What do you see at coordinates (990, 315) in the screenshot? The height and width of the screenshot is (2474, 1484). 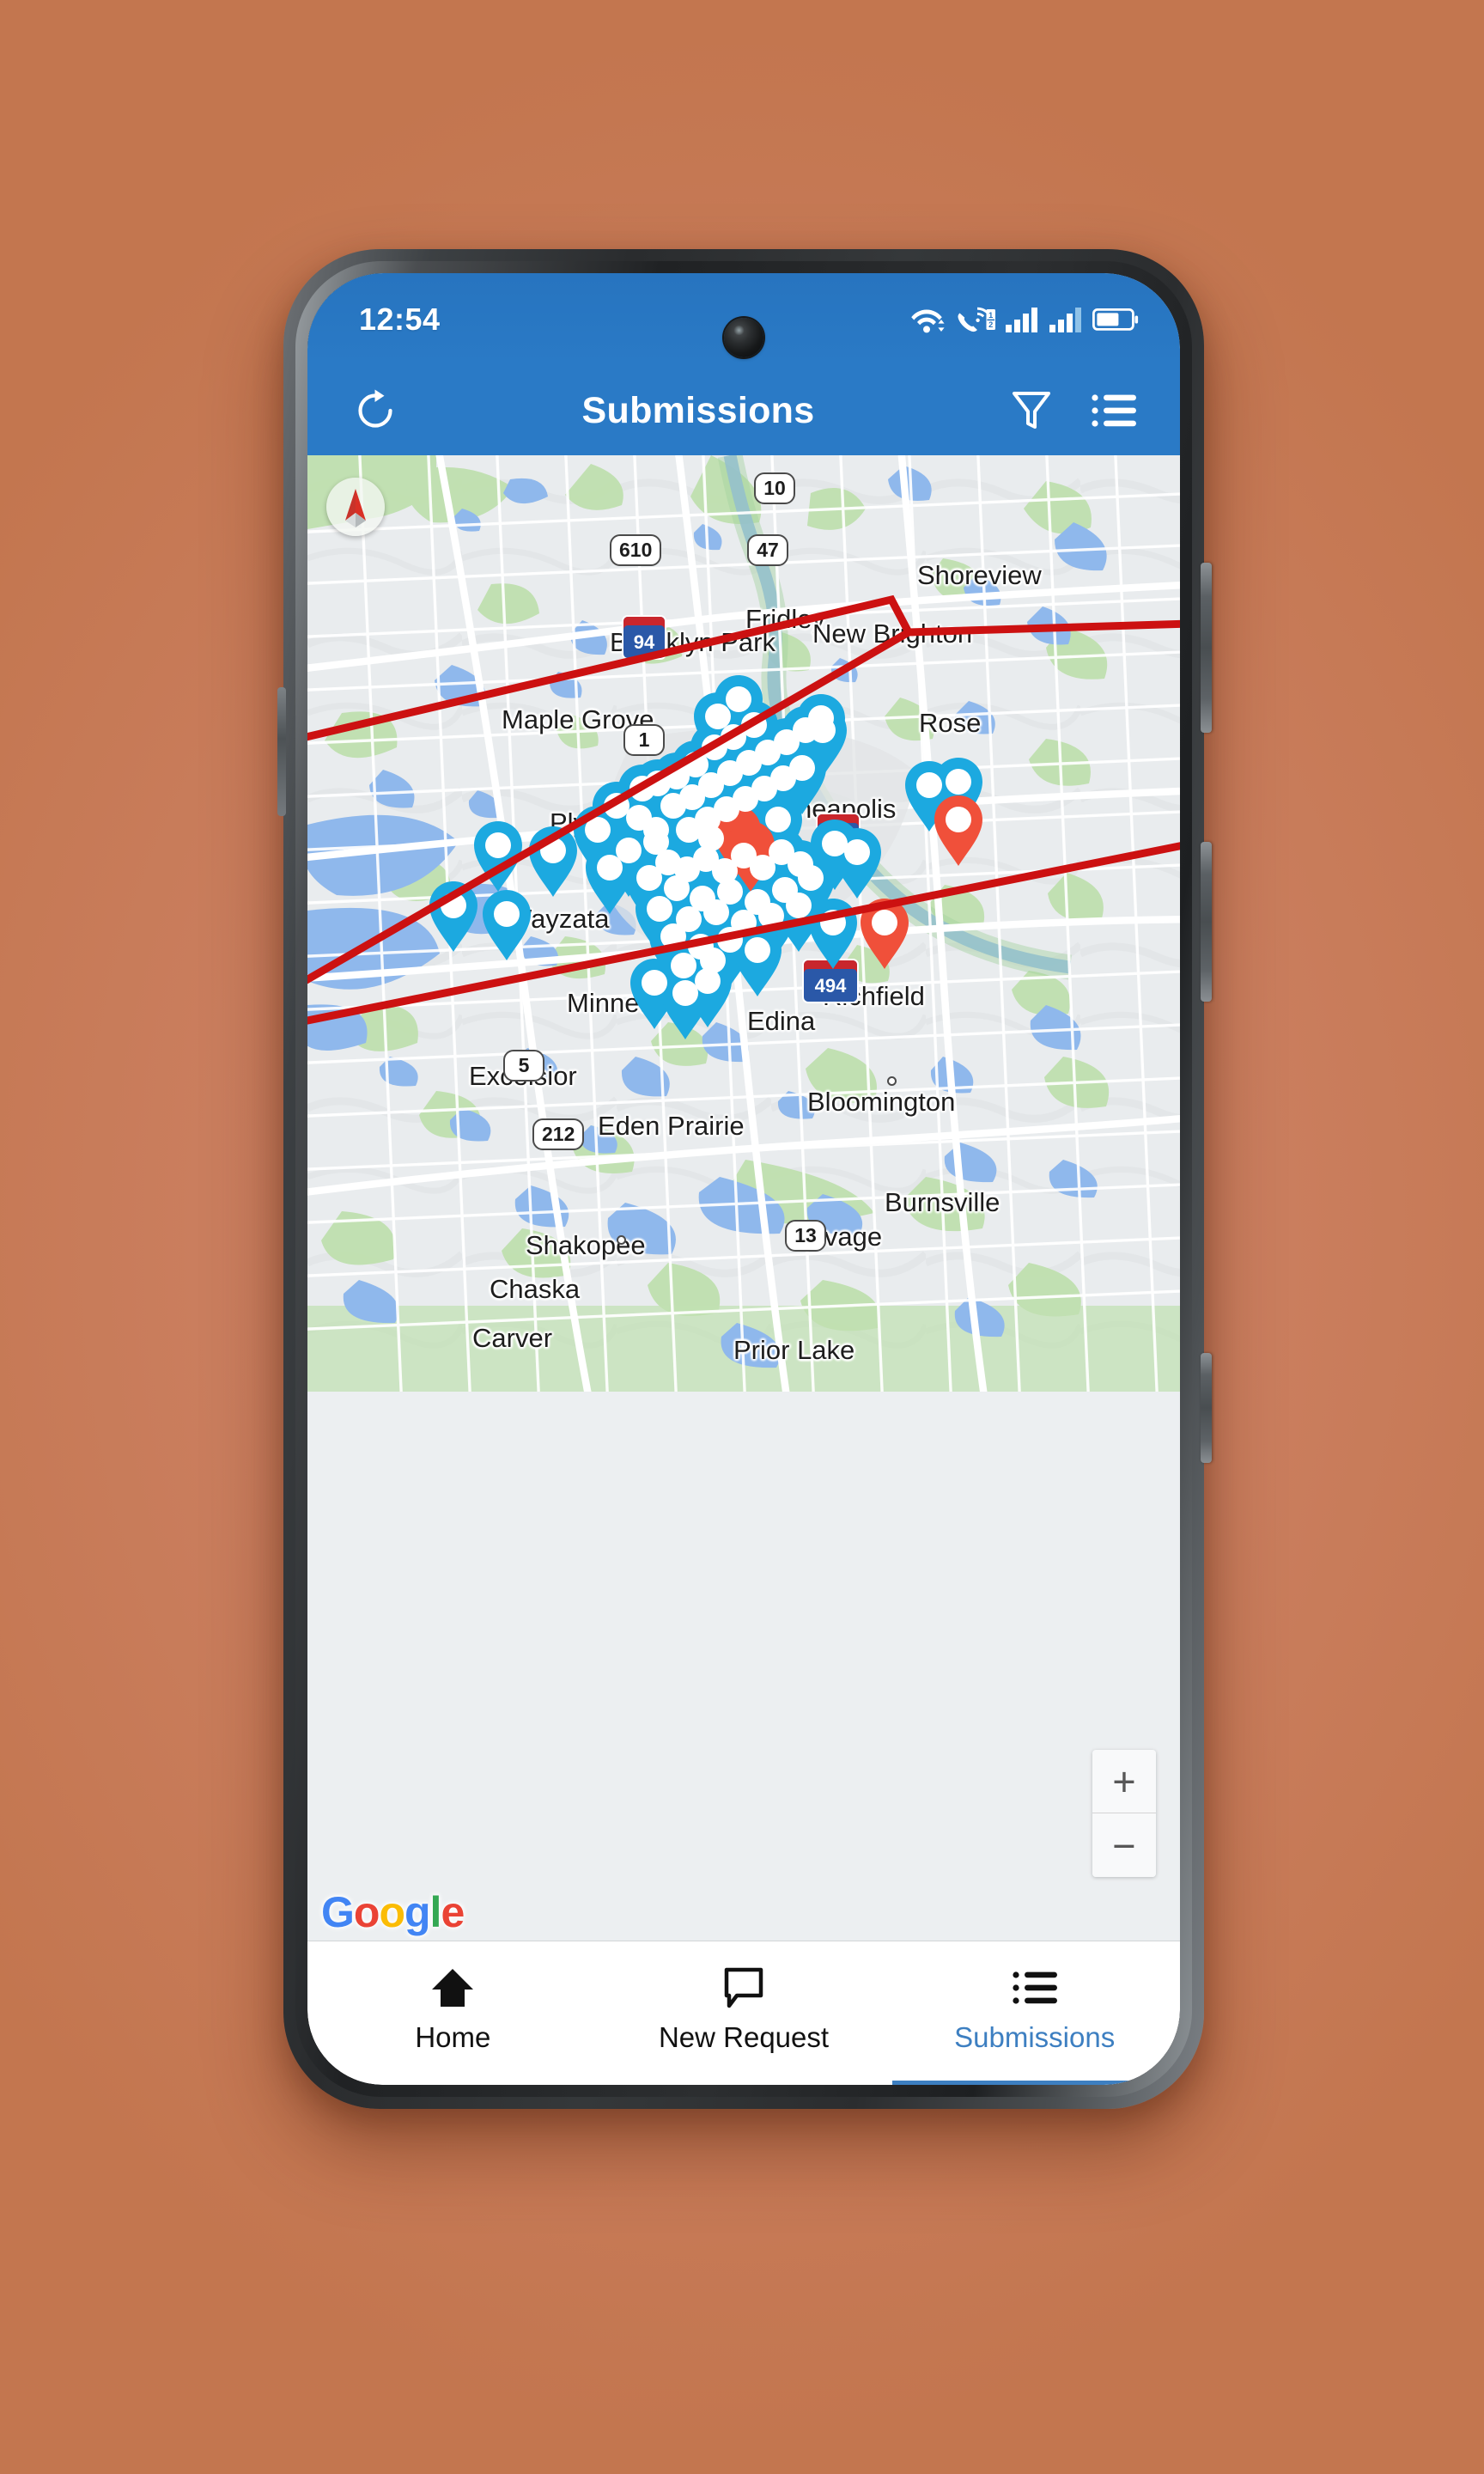 I see `svg-text: 1` at bounding box center [990, 315].